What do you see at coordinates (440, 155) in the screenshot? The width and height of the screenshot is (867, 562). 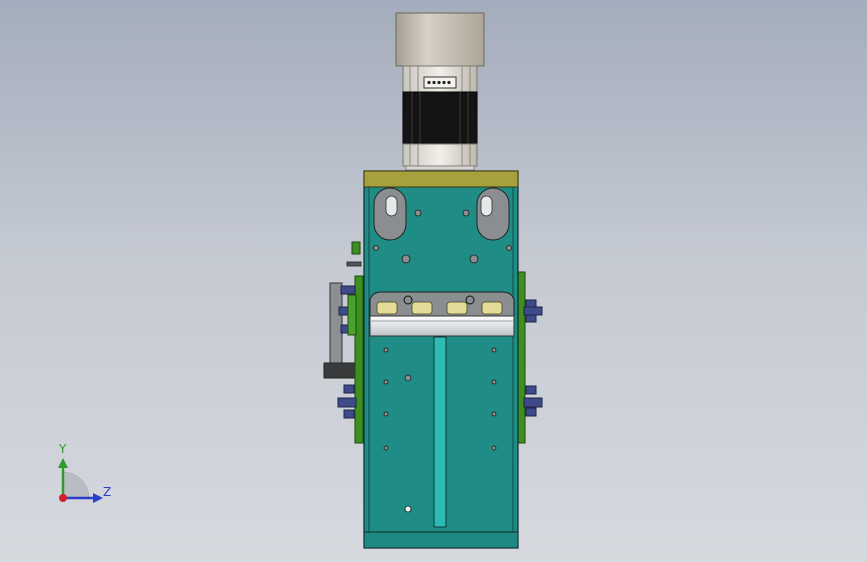 I see `motor-flange` at bounding box center [440, 155].